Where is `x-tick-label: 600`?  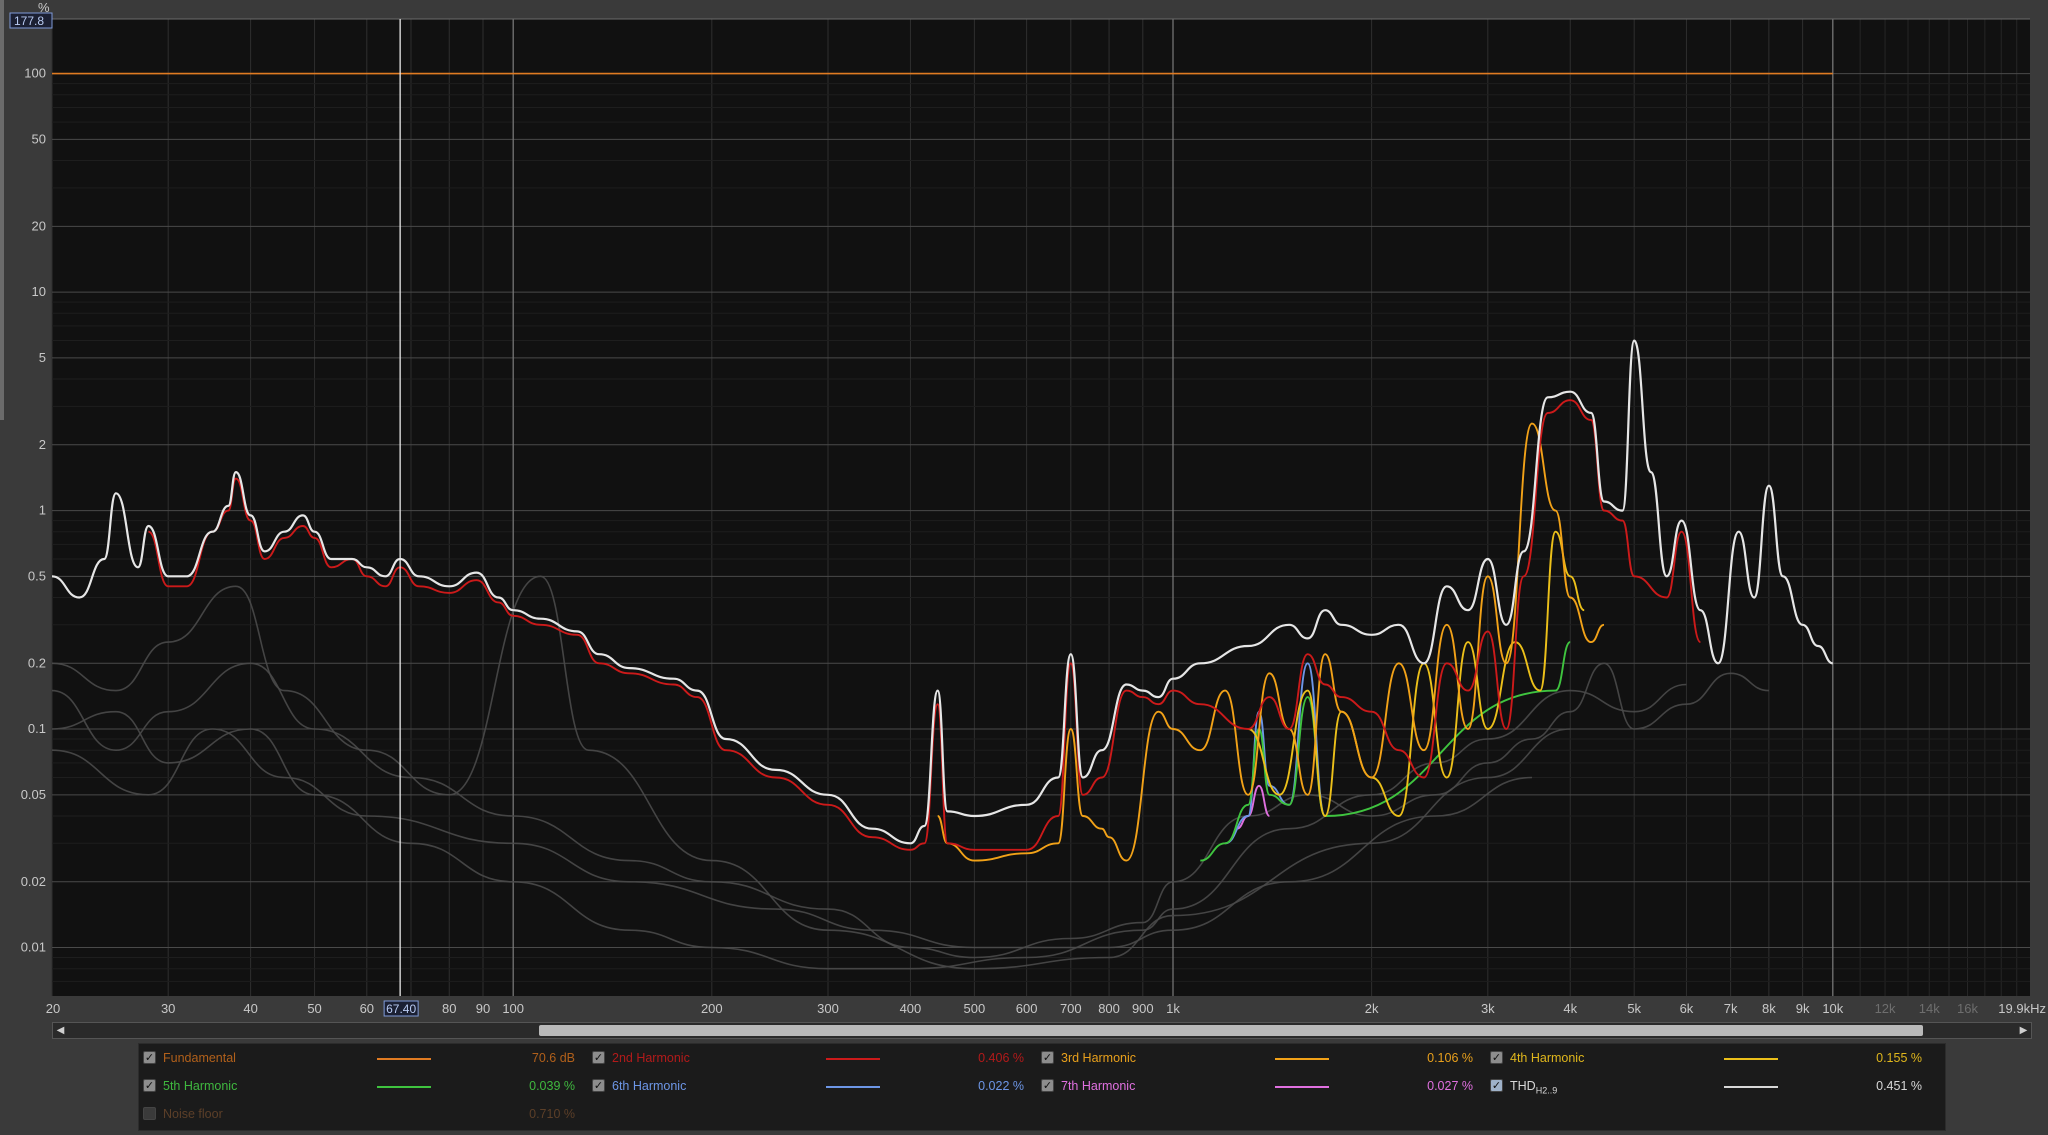 x-tick-label: 600 is located at coordinates (1027, 1008).